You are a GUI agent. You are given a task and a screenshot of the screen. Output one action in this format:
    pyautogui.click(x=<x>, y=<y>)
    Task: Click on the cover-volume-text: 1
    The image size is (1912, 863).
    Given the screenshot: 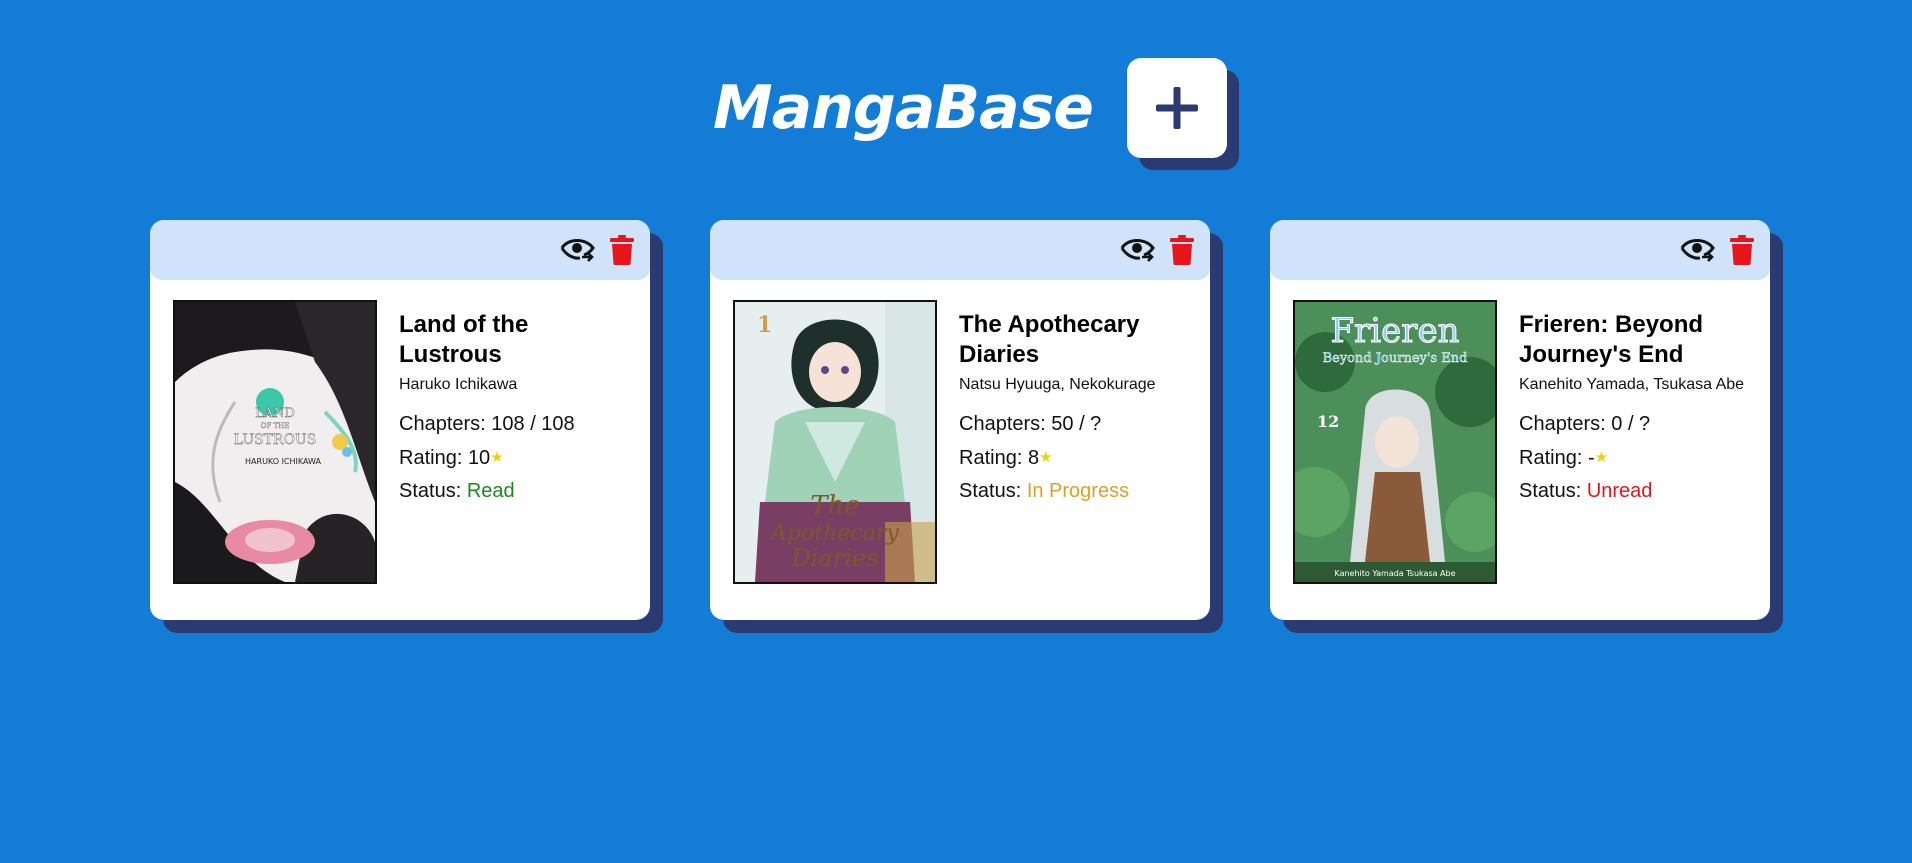 What is the action you would take?
    pyautogui.click(x=764, y=325)
    